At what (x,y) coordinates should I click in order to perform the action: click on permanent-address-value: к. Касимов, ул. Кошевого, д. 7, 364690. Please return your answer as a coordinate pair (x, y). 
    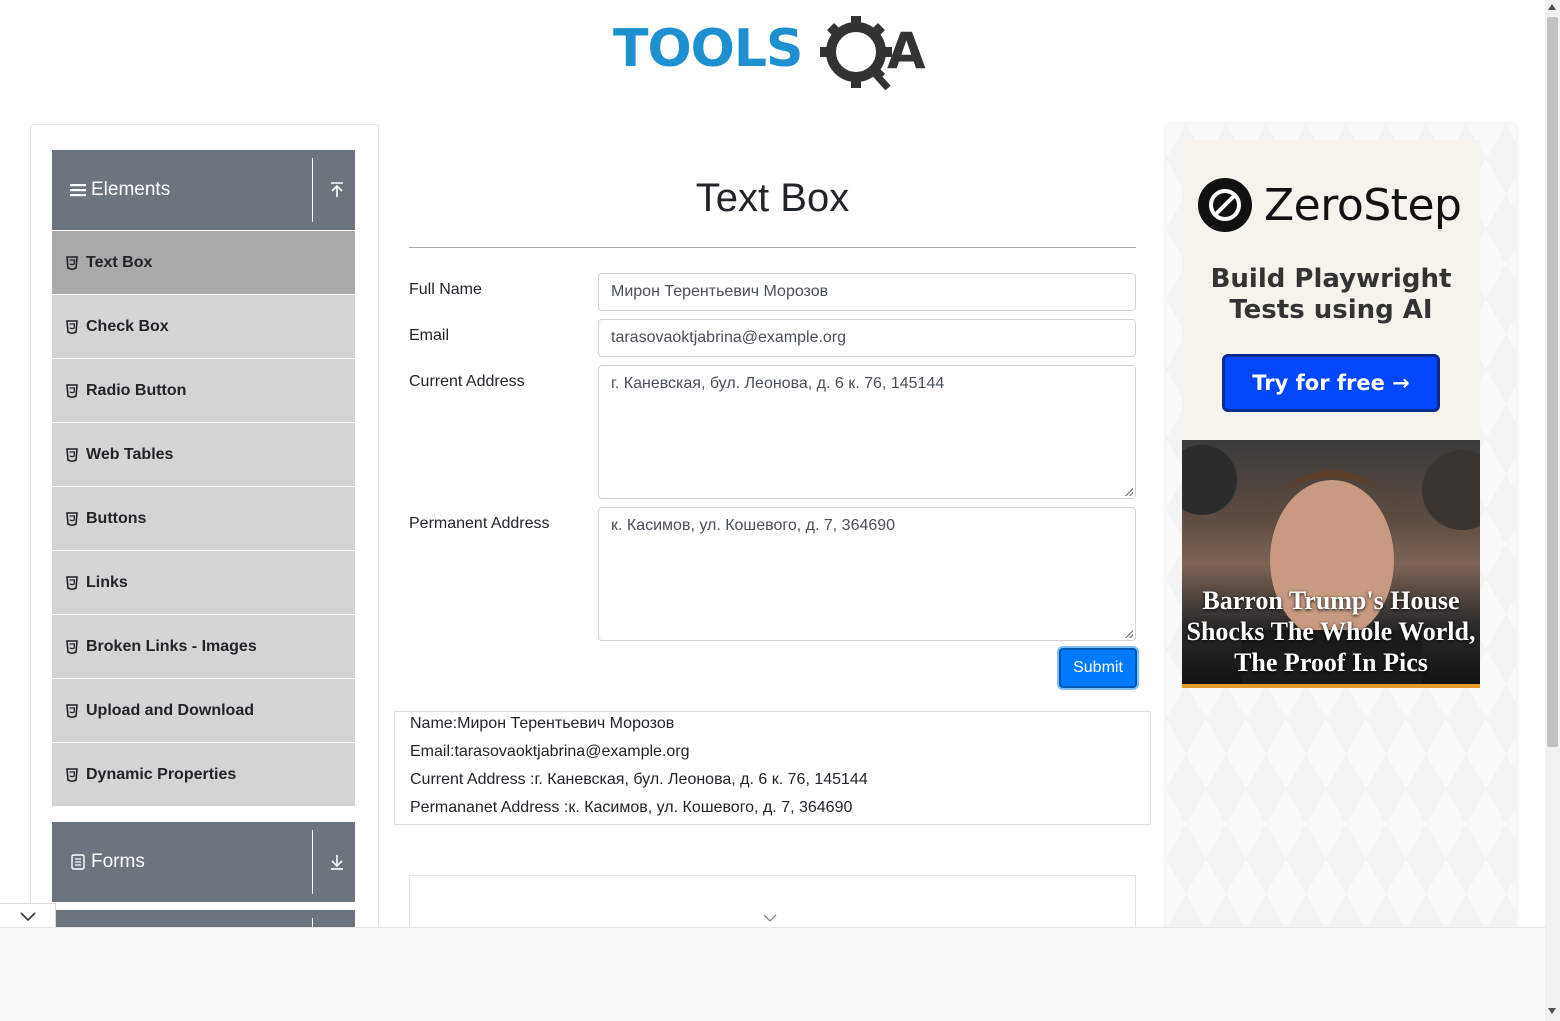
    Looking at the image, I should click on (753, 525).